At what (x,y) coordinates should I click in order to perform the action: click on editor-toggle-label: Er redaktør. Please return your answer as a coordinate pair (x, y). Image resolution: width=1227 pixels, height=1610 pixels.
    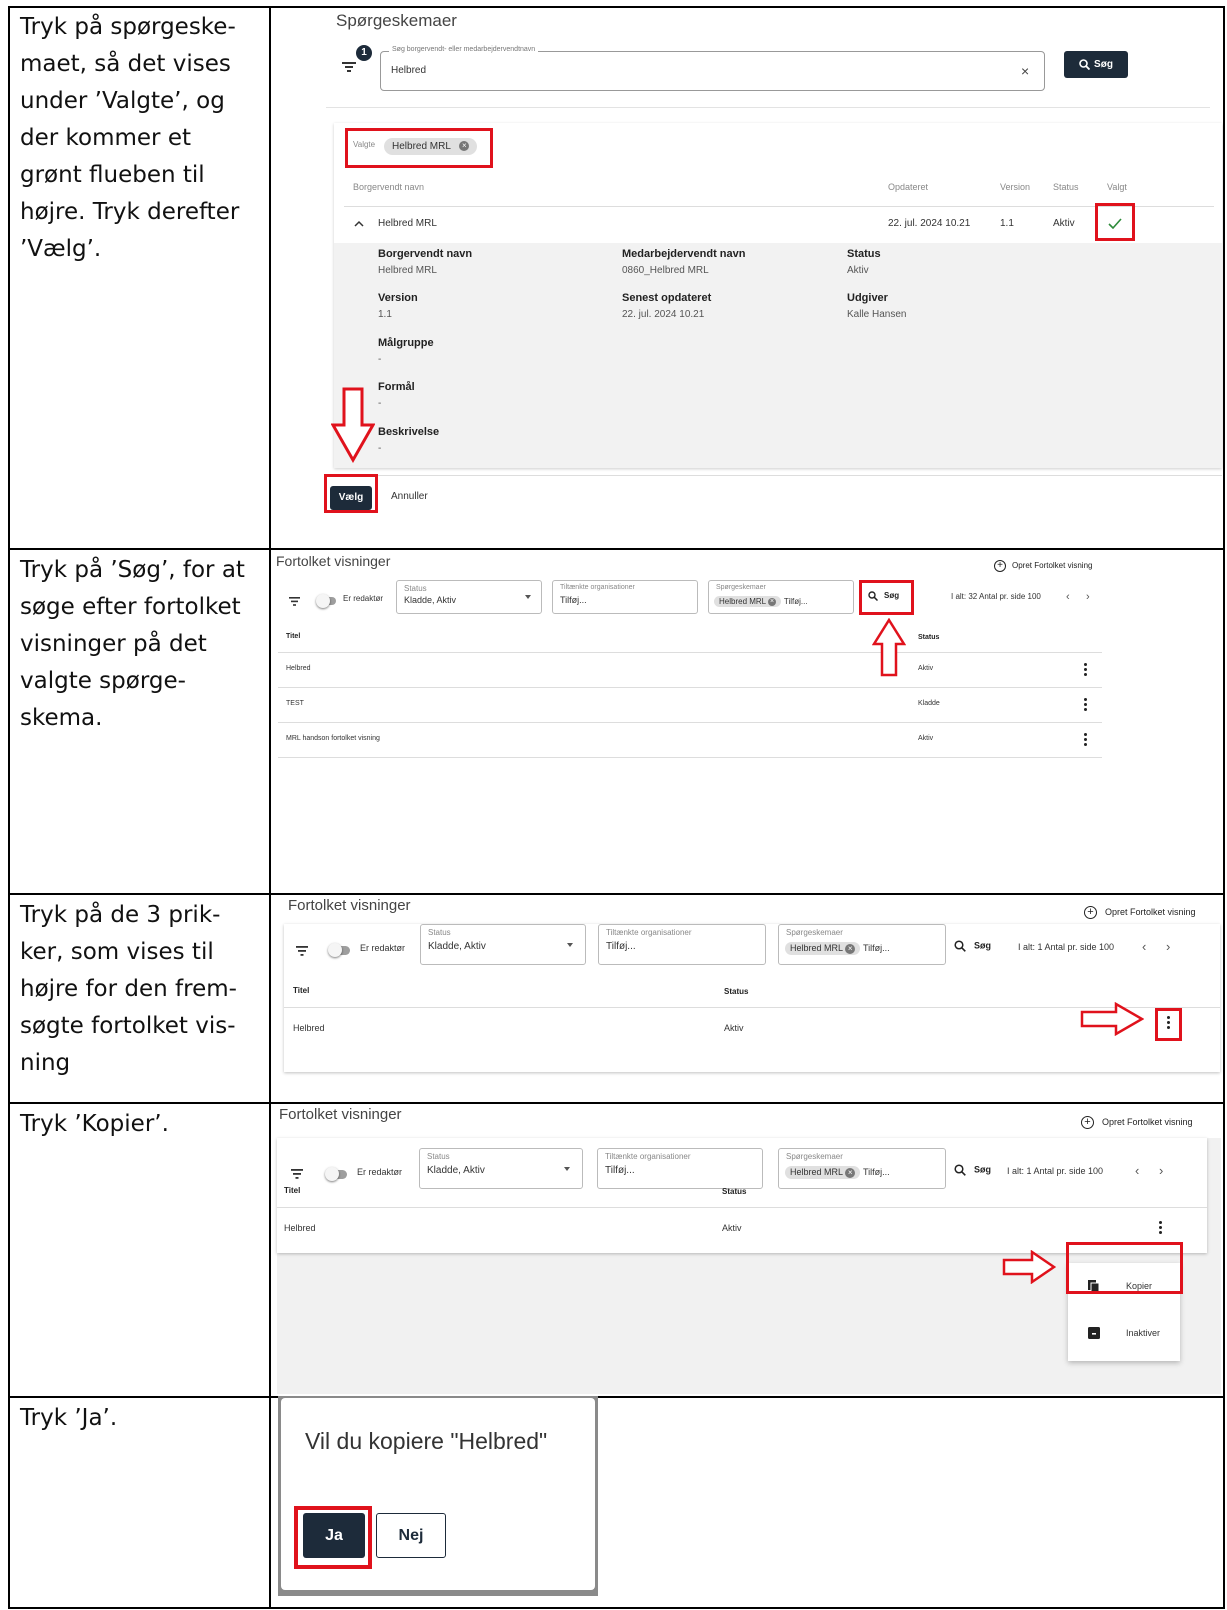
    Looking at the image, I should click on (380, 1172).